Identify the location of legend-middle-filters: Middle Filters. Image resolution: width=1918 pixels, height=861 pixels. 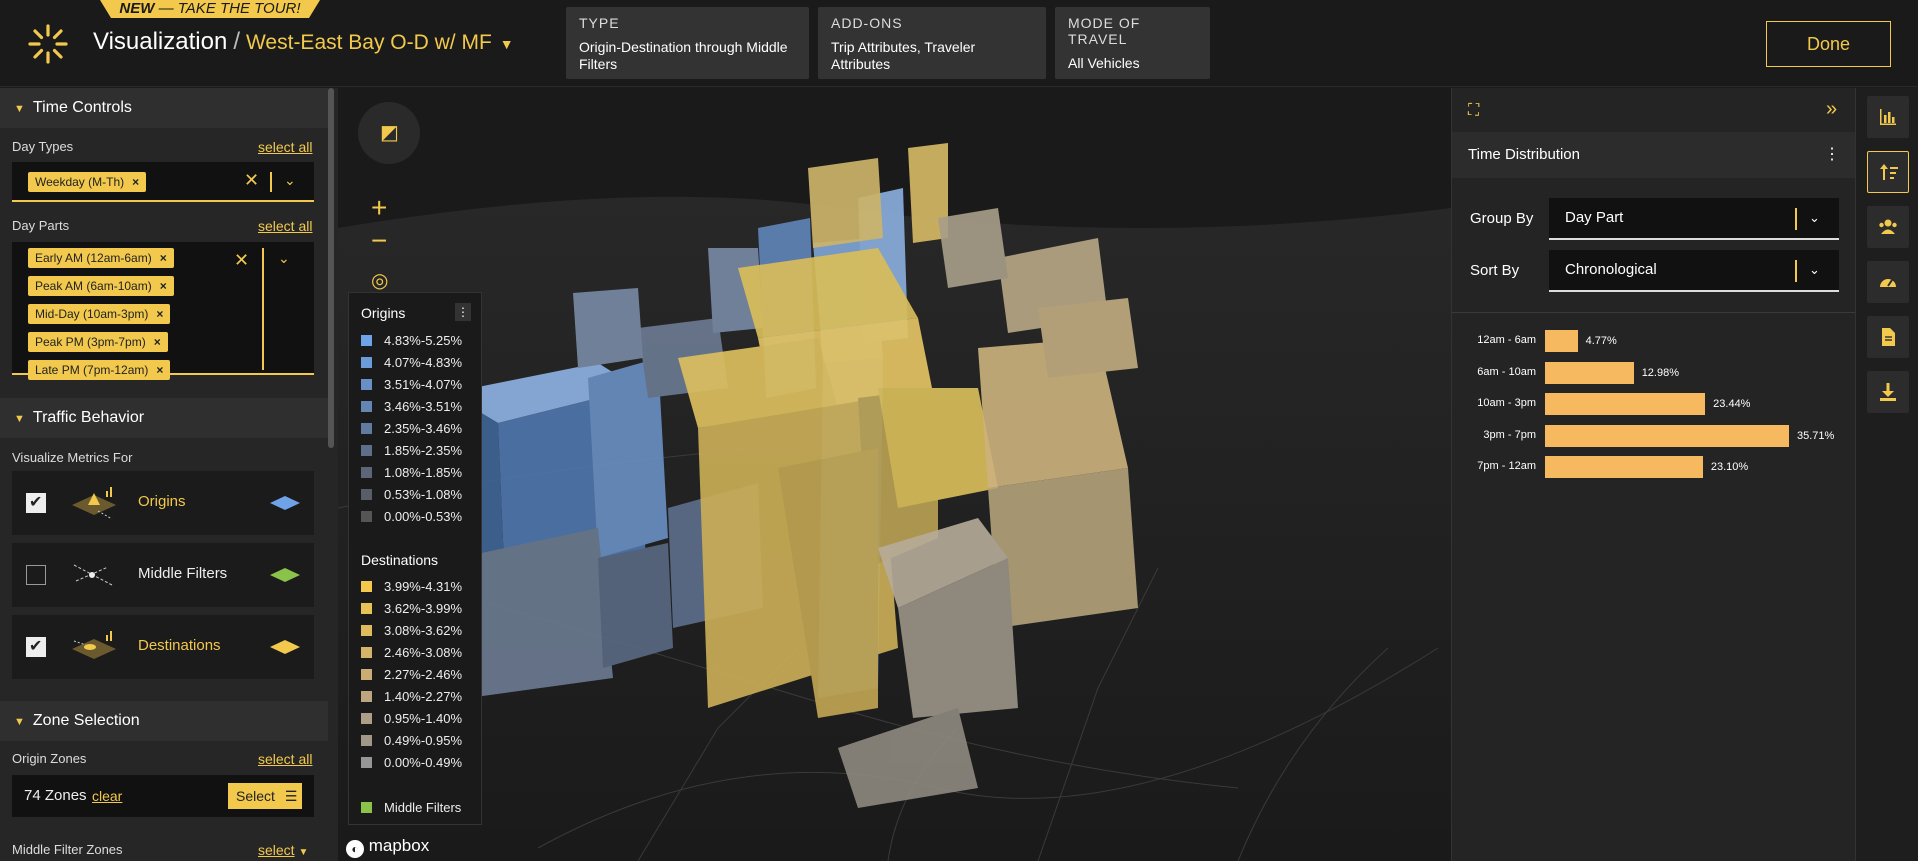
(411, 808).